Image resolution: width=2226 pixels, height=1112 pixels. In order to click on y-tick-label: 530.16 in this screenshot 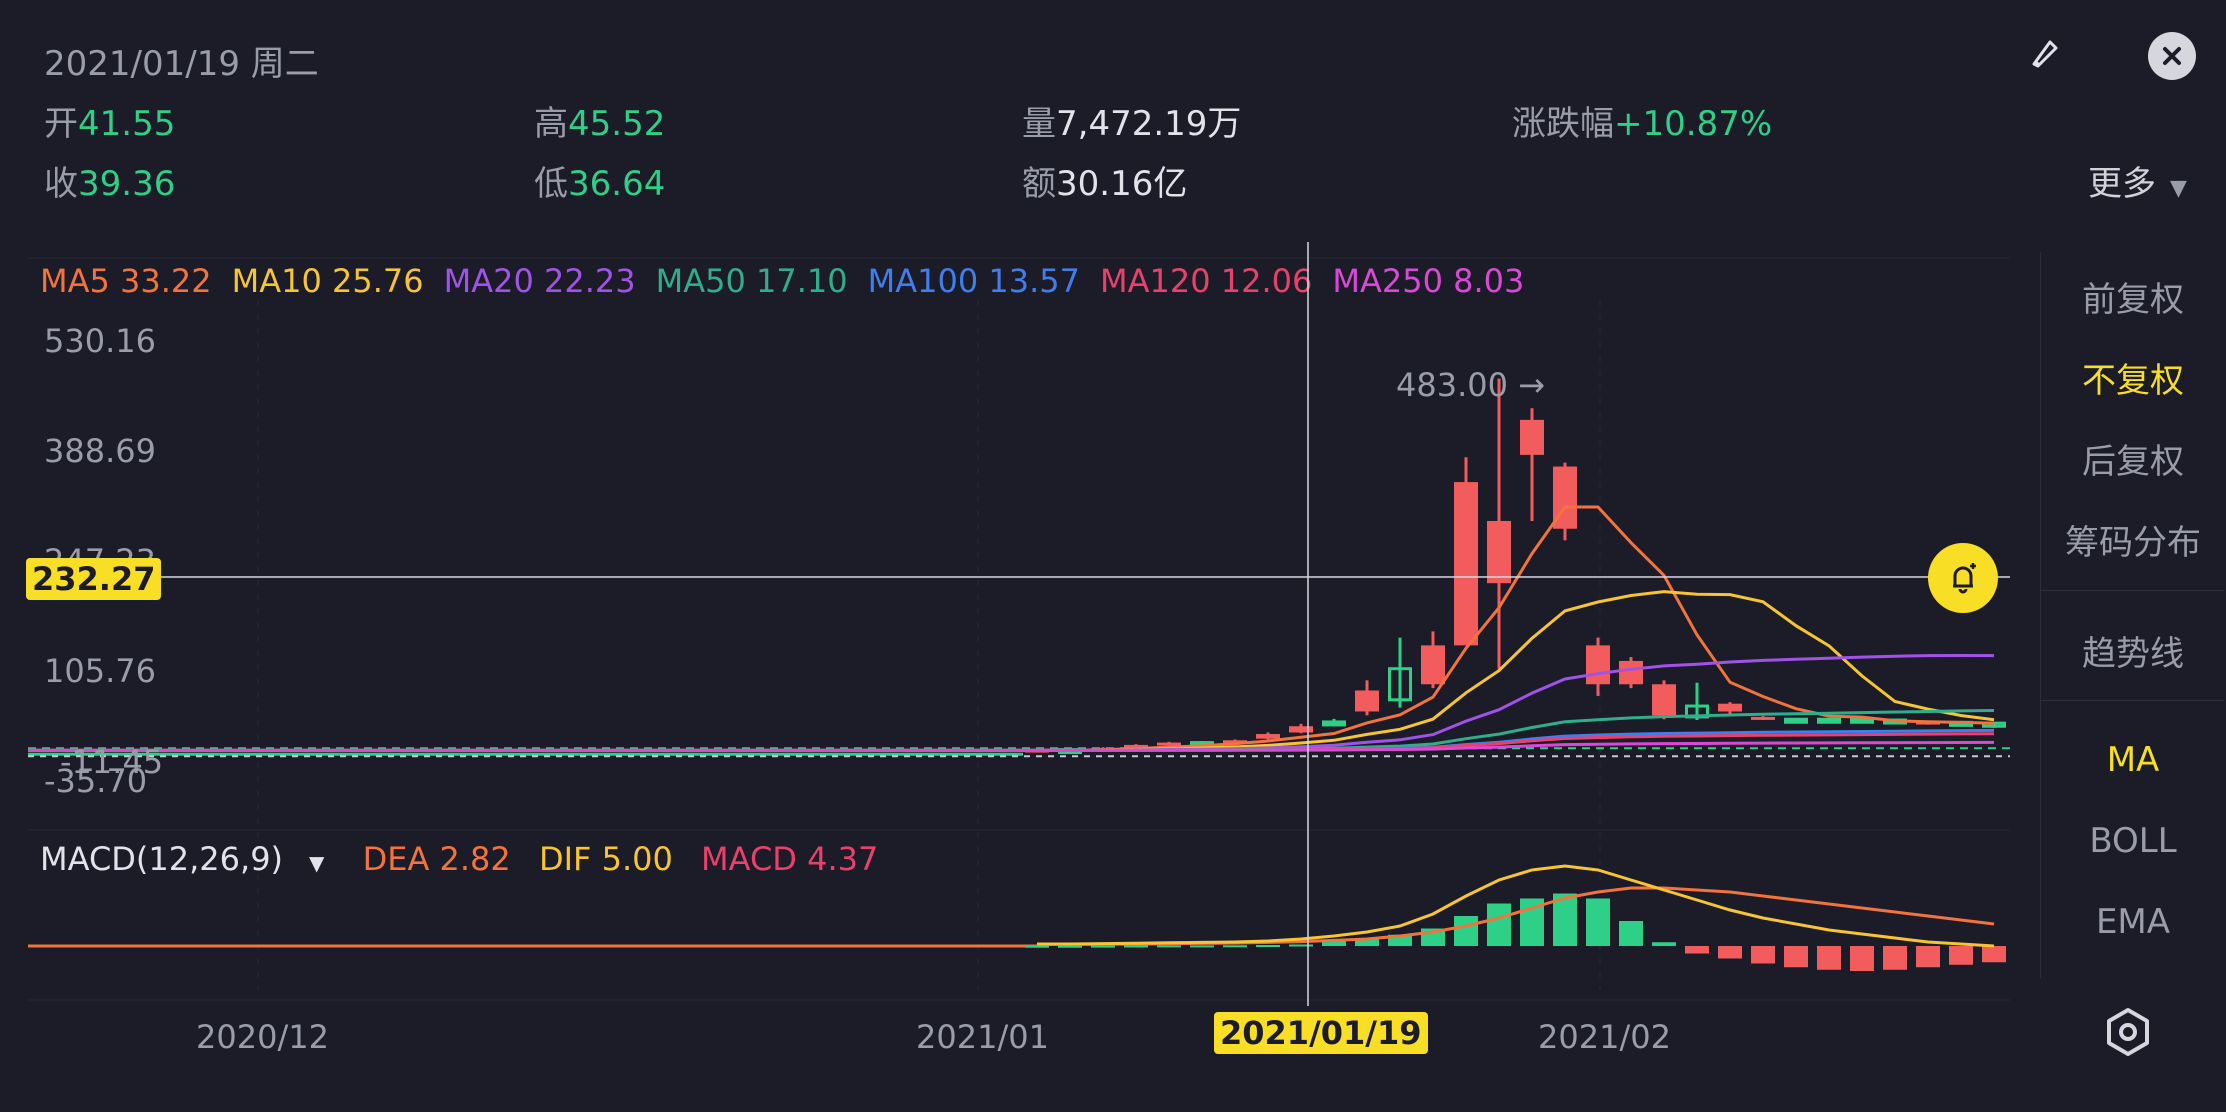, I will do `click(100, 341)`.